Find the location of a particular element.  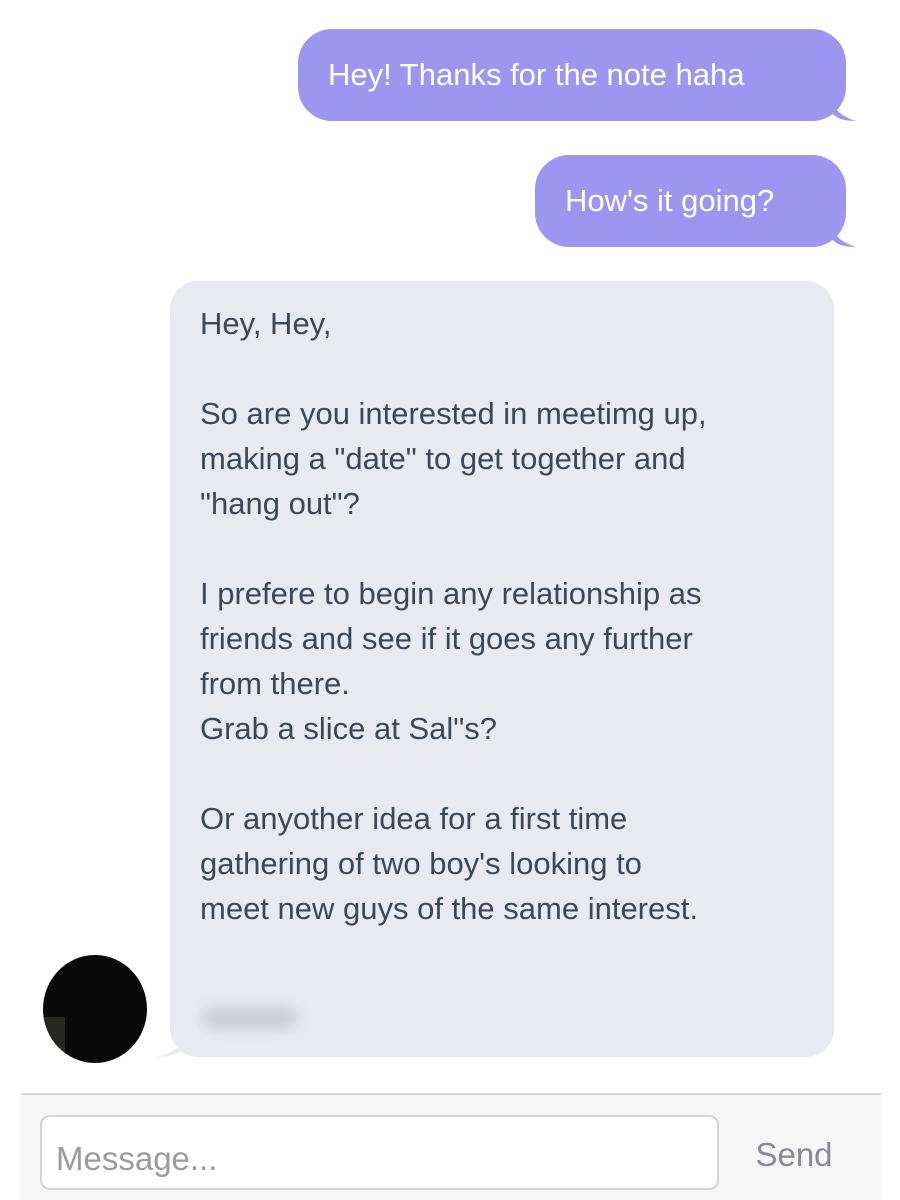

message-line: Grab a slice at Sal"s? is located at coordinates (349, 728).